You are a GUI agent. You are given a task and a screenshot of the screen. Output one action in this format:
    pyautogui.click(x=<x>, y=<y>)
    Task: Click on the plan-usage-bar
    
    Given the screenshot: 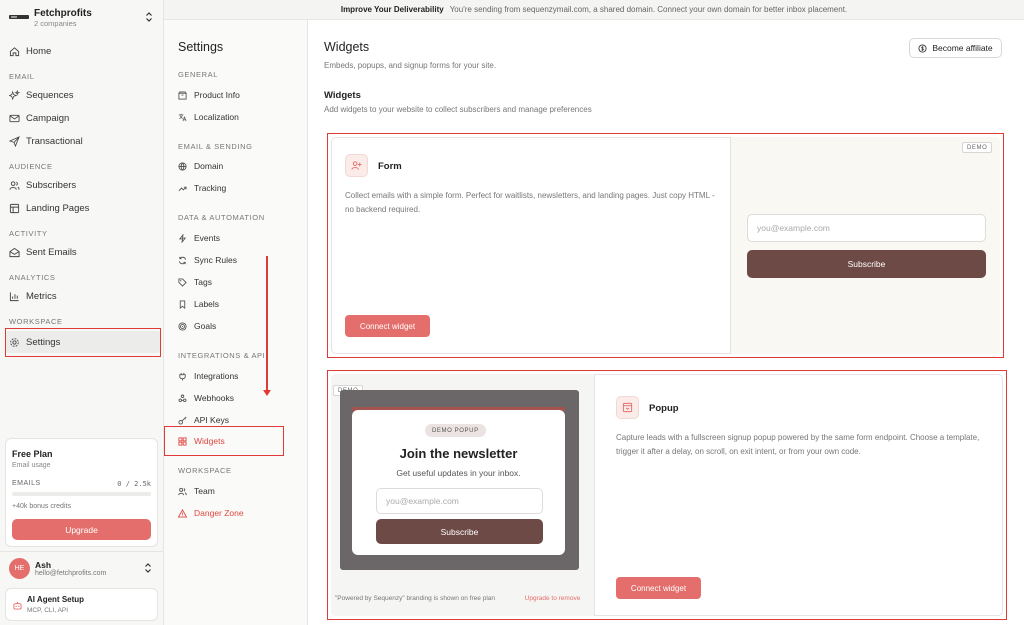 What is the action you would take?
    pyautogui.click(x=81, y=494)
    